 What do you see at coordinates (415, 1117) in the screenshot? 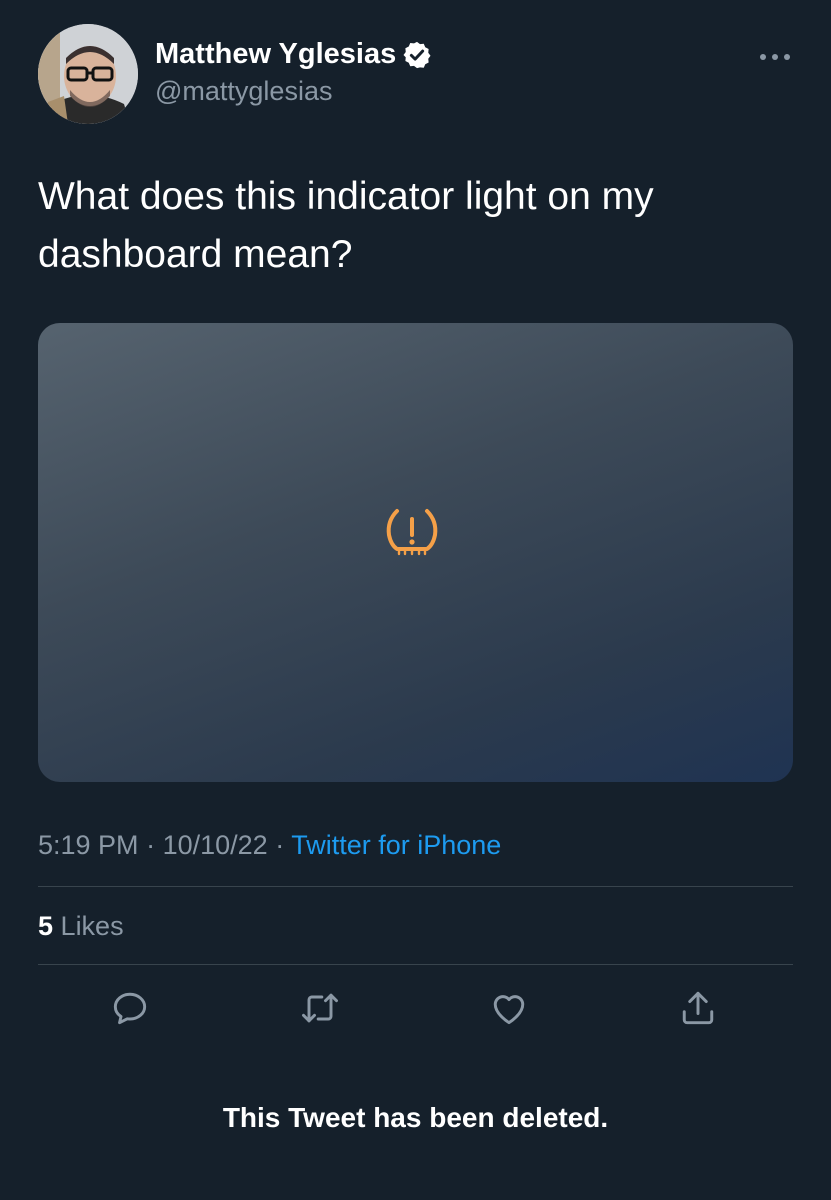
I see `deleted-tweet-notice: This Tweet has been deleted.` at bounding box center [415, 1117].